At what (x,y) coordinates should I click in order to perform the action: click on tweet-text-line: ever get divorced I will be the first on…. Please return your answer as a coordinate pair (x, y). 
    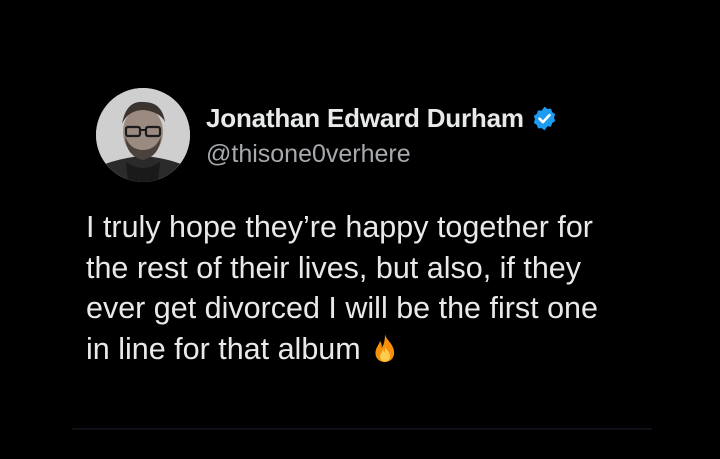
    Looking at the image, I should click on (342, 308).